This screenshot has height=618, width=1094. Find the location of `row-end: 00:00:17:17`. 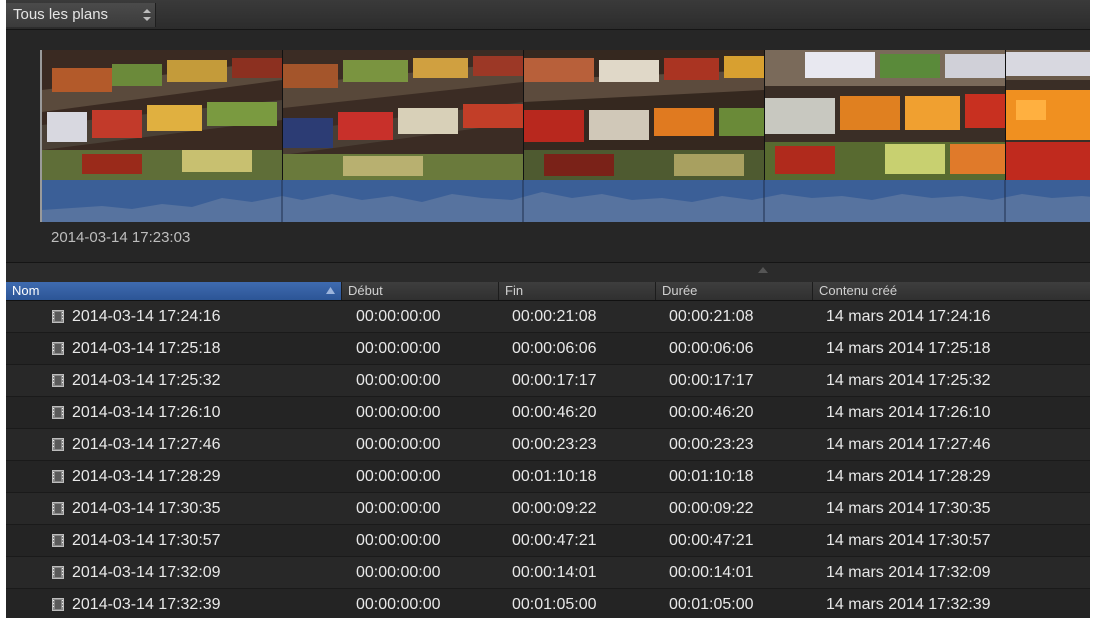

row-end: 00:00:17:17 is located at coordinates (554, 380).